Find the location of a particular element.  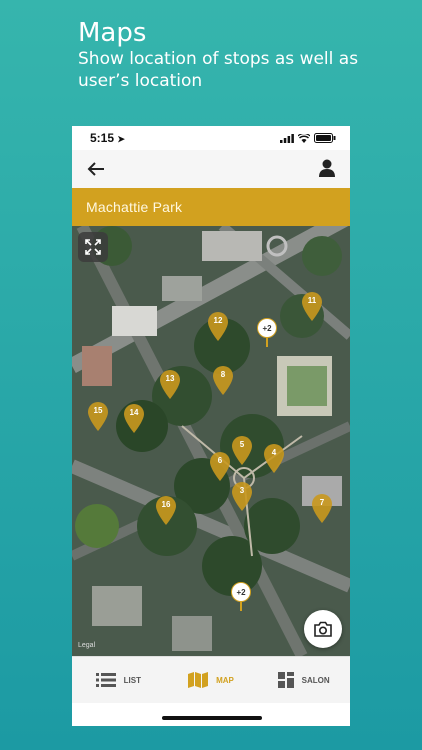

location-arrow-icon: ➤ is located at coordinates (121, 139).